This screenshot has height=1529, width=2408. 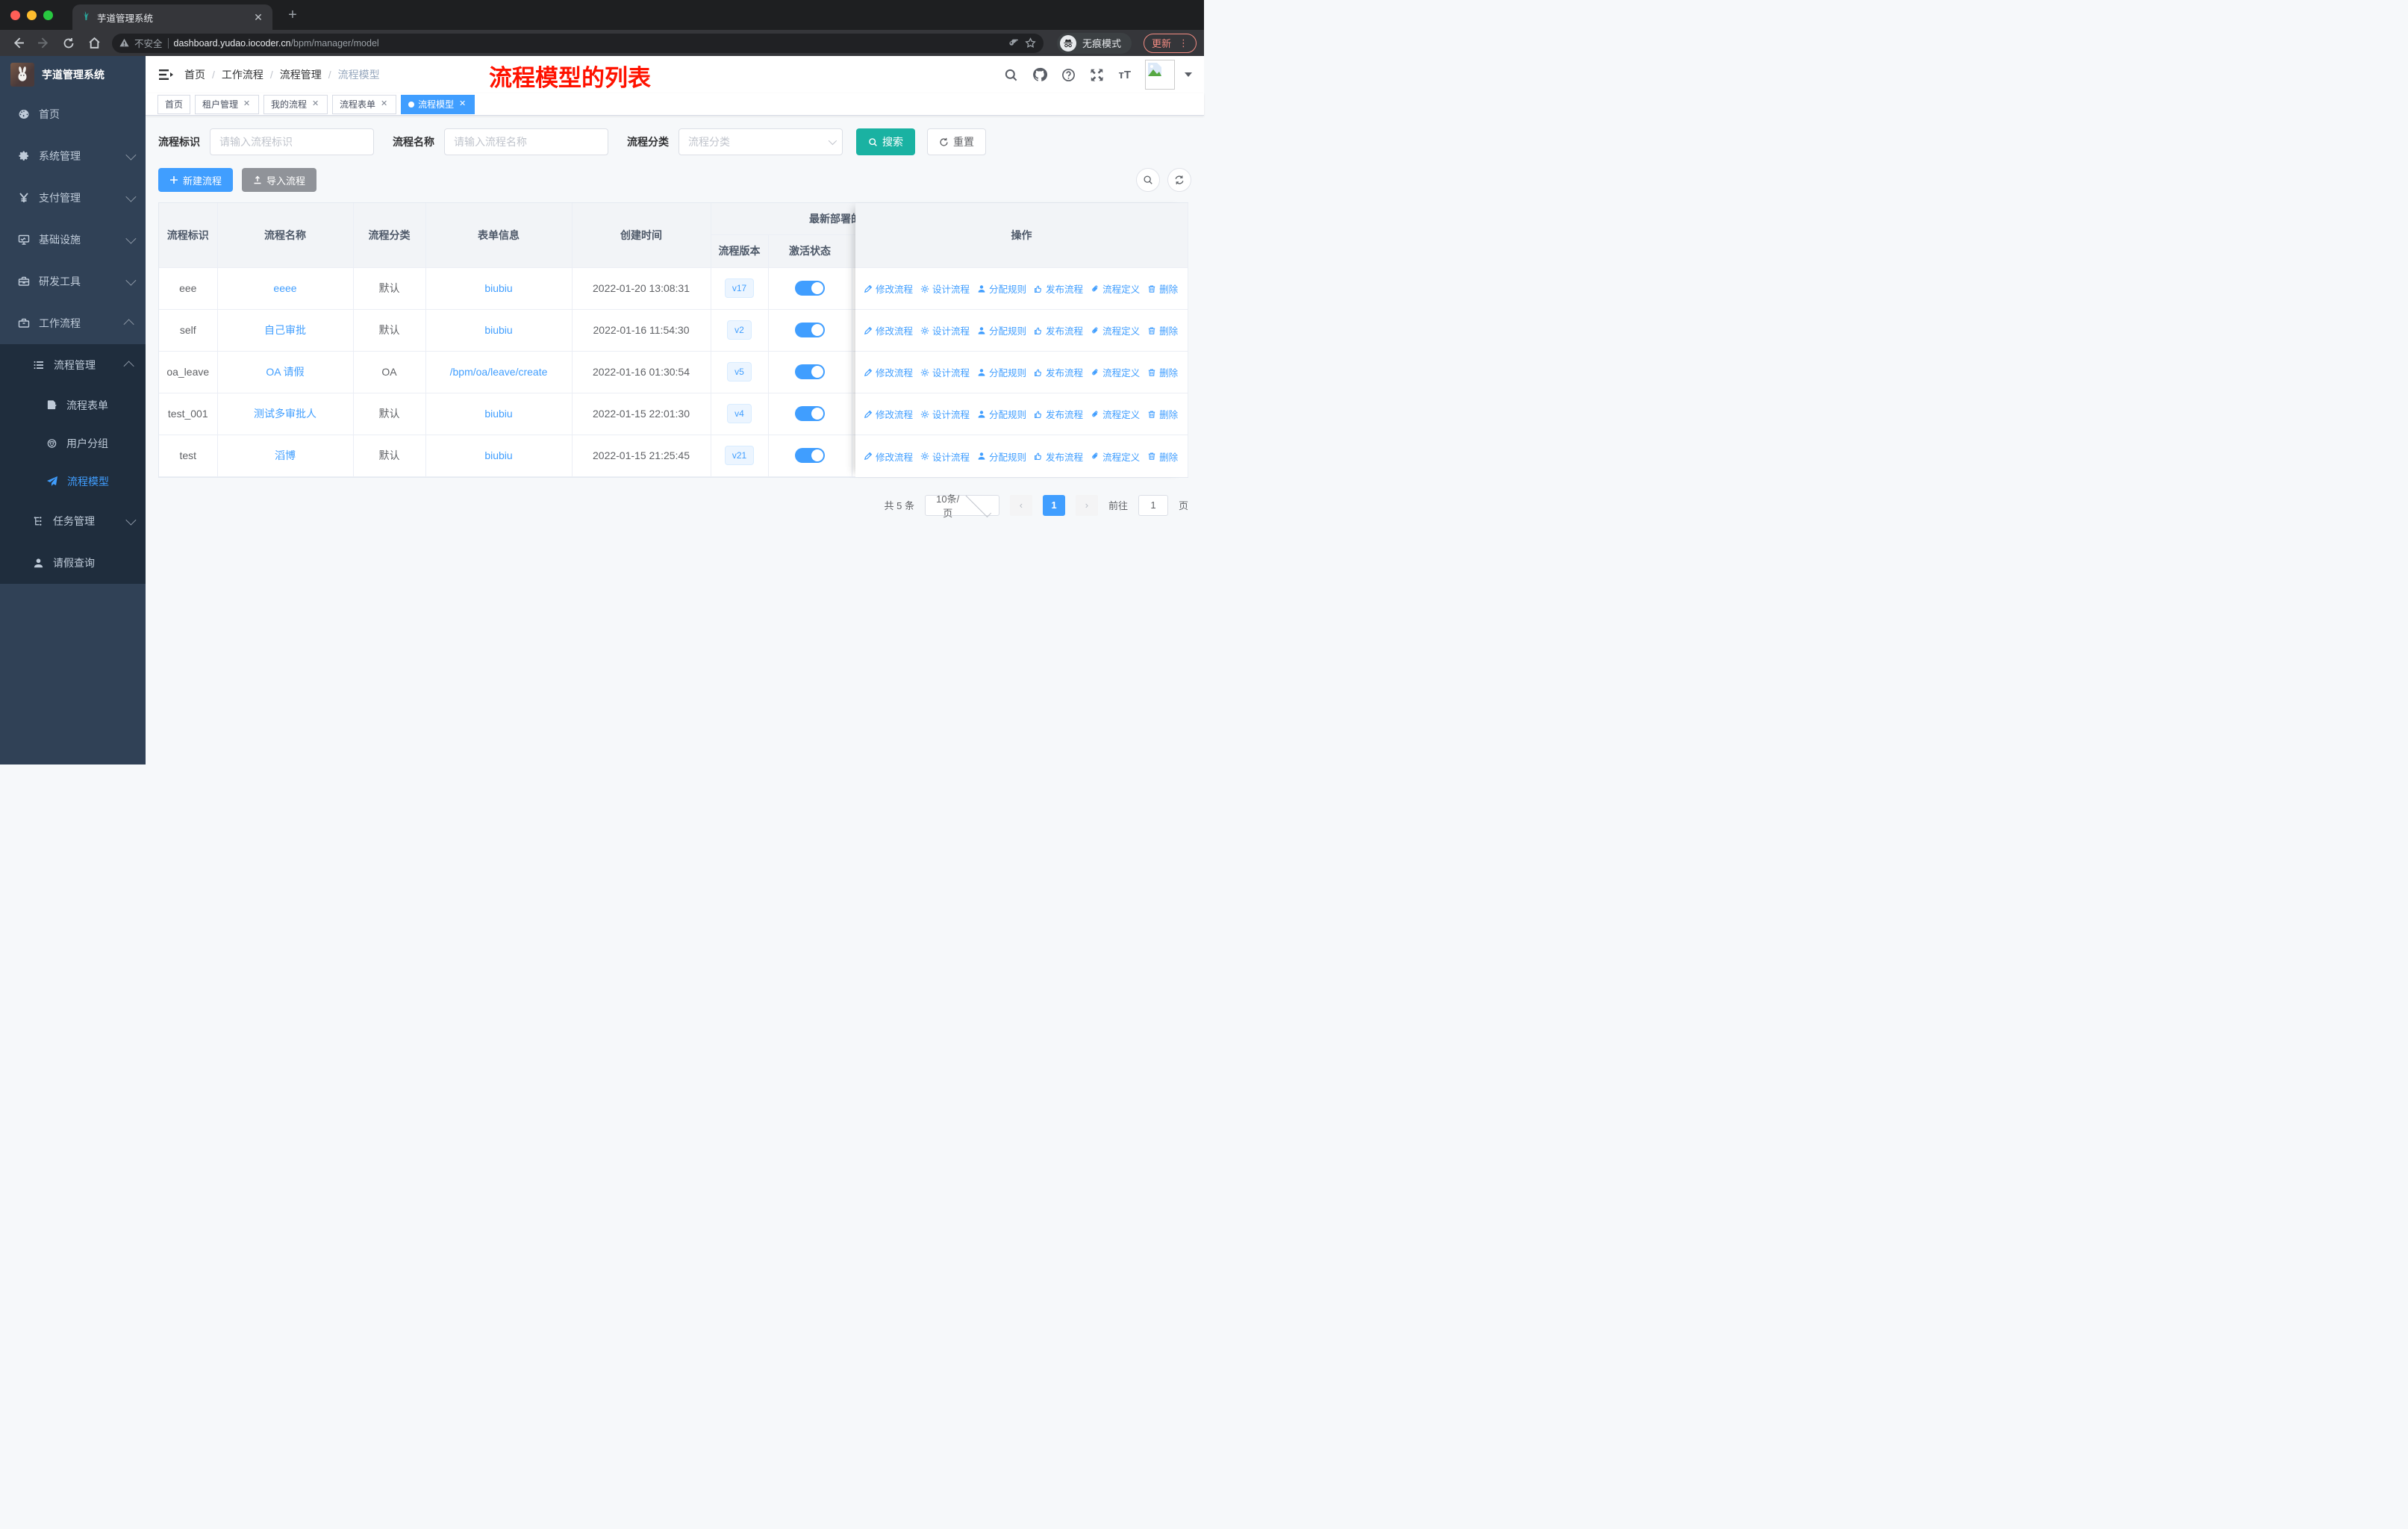 I want to click on breadcrumb-process-mgmt: 流程管理, so click(x=301, y=74).